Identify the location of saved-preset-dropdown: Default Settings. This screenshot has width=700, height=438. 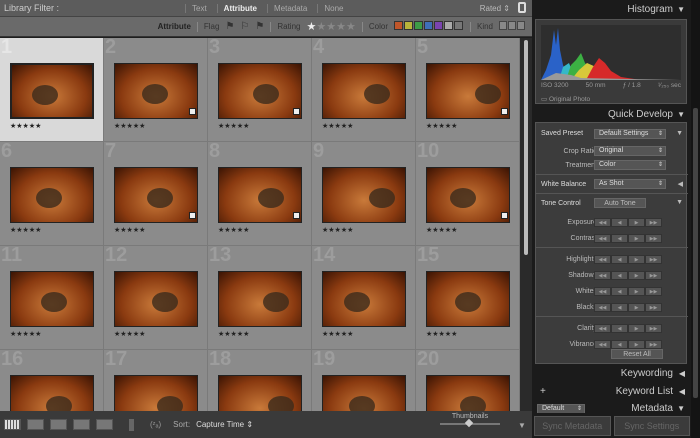
(630, 134).